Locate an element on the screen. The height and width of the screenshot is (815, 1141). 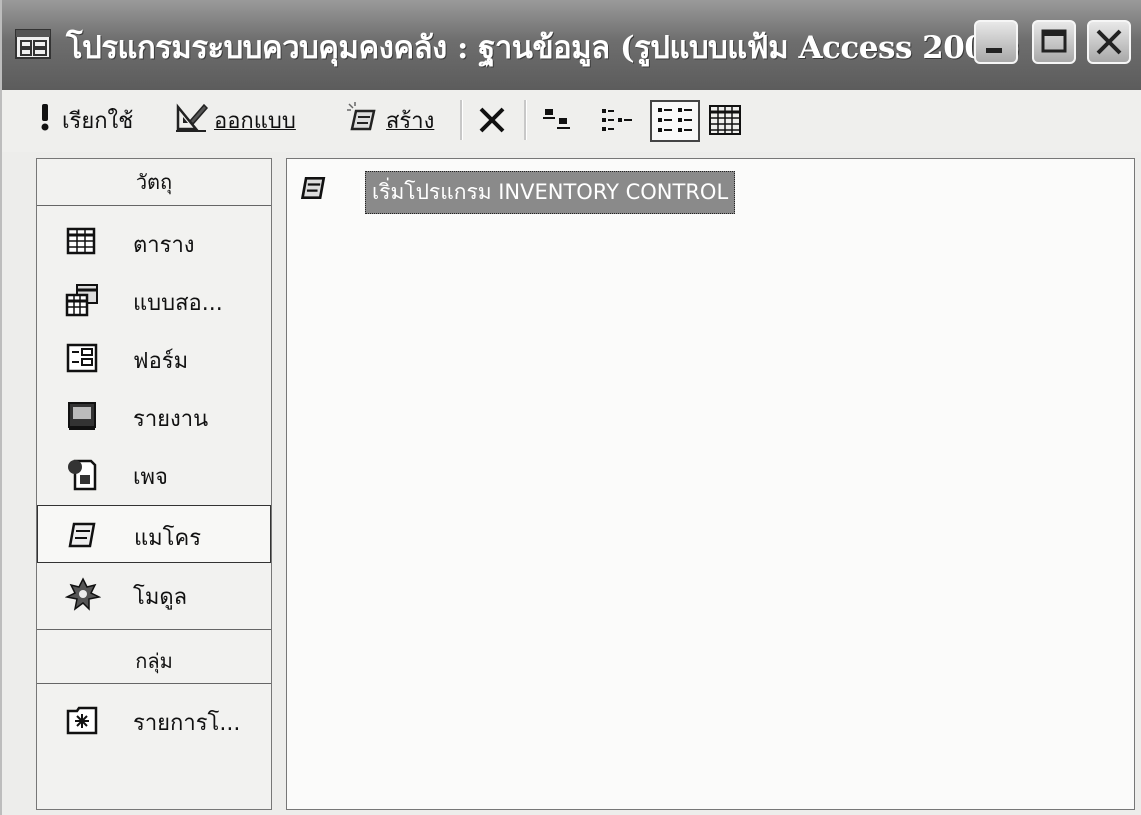
list-view-icon is located at coordinates (675, 126).